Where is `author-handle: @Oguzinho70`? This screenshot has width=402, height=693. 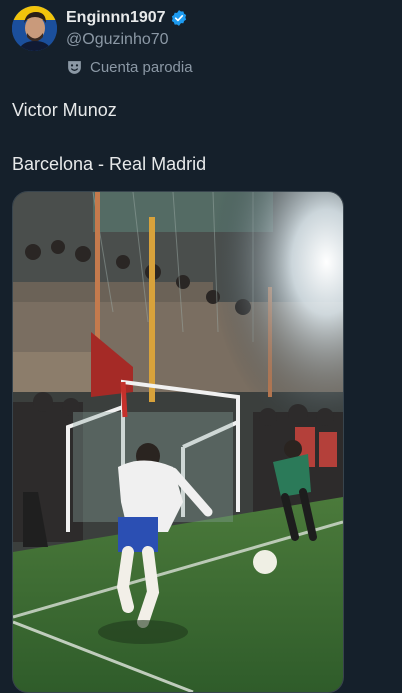
author-handle: @Oguzinho70 is located at coordinates (117, 40).